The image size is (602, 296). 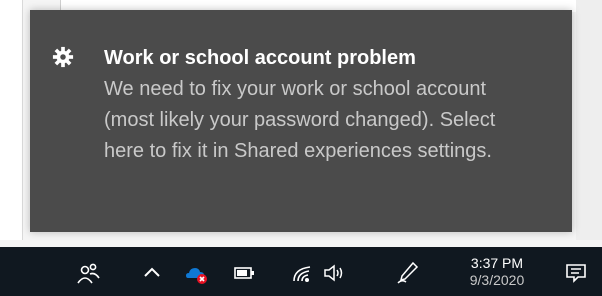 What do you see at coordinates (497, 280) in the screenshot?
I see `clock-date: 9/3/2020` at bounding box center [497, 280].